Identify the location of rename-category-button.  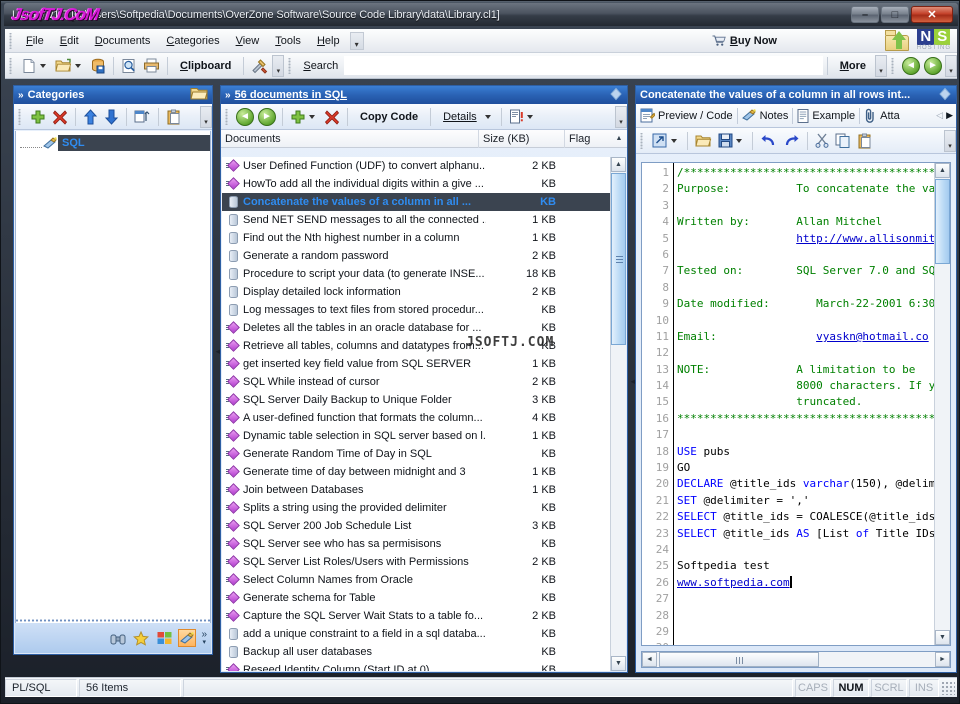
(142, 117).